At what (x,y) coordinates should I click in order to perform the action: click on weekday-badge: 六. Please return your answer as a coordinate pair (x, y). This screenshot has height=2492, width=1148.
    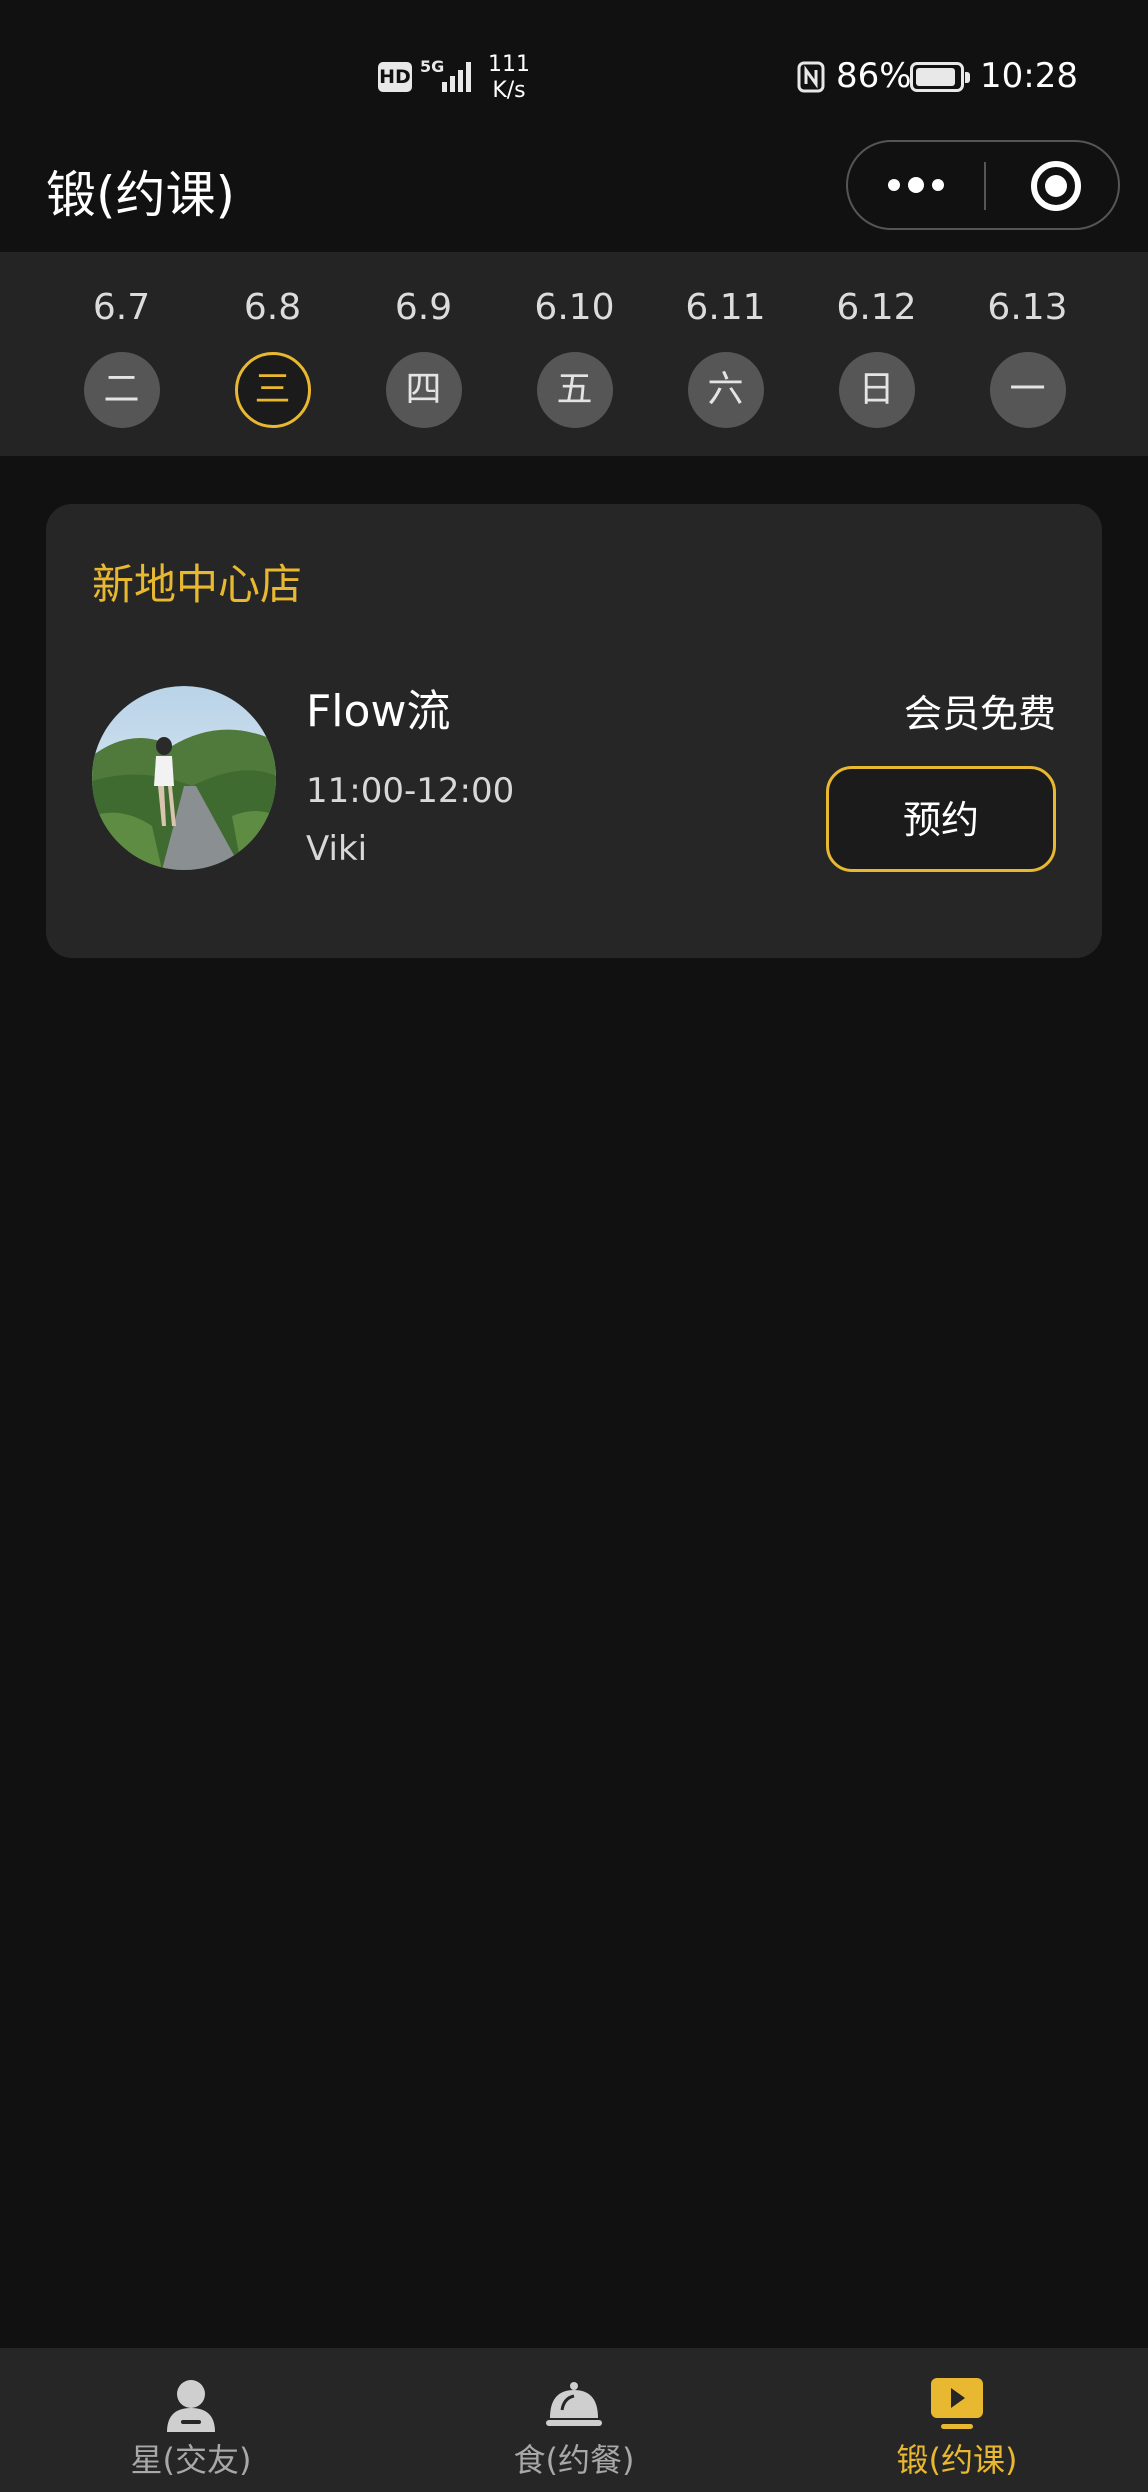
    Looking at the image, I should click on (725, 390).